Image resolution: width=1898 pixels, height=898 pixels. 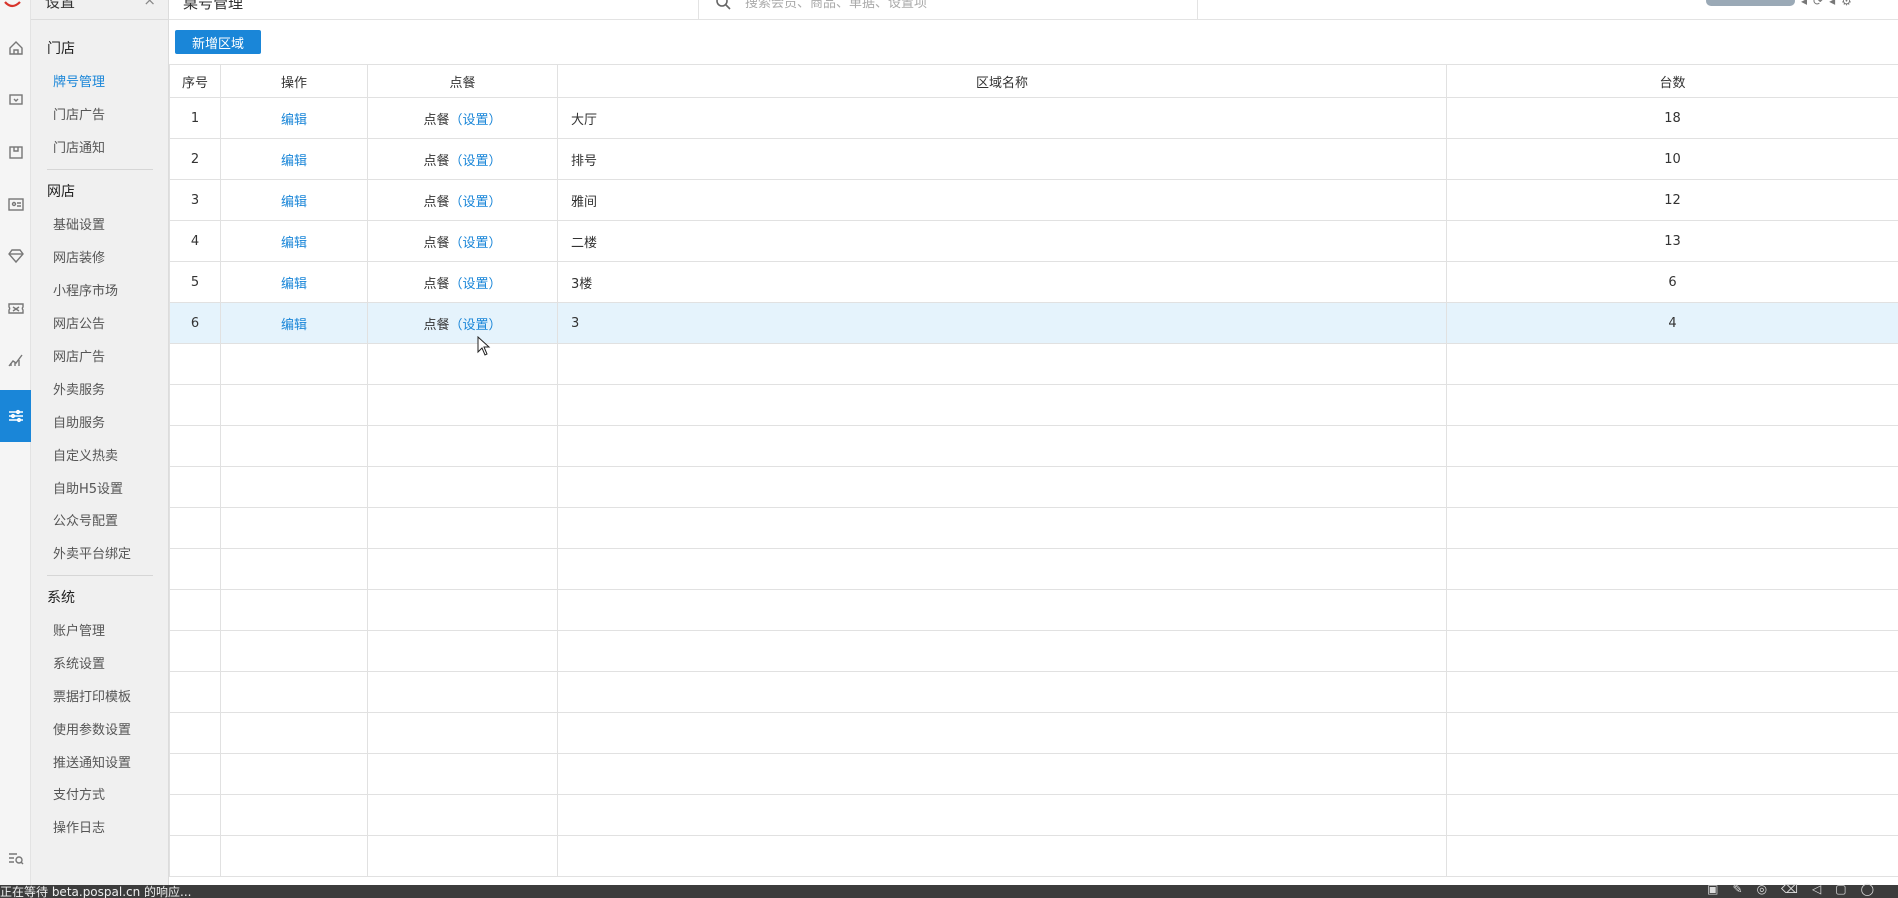 What do you see at coordinates (195, 241) in the screenshot?
I see `row-index: 4` at bounding box center [195, 241].